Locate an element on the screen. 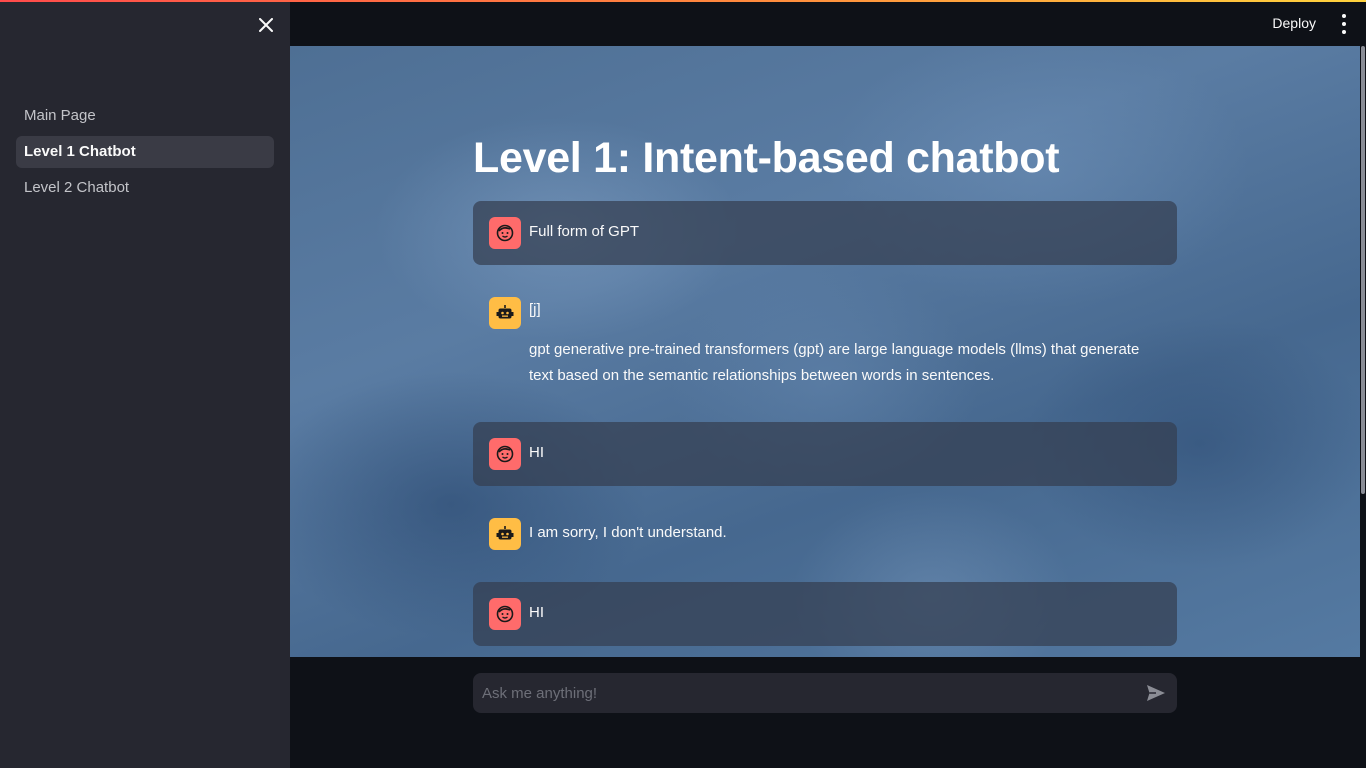 The height and width of the screenshot is (768, 1366). sidebar-item-main-page: Main Page is located at coordinates (145, 116).